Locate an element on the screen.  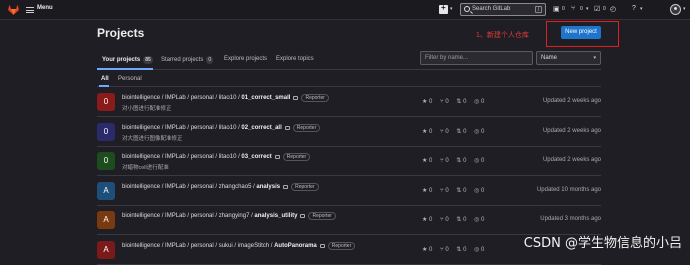
project-description: 对大图进行图像配准修正 is located at coordinates (152, 138).